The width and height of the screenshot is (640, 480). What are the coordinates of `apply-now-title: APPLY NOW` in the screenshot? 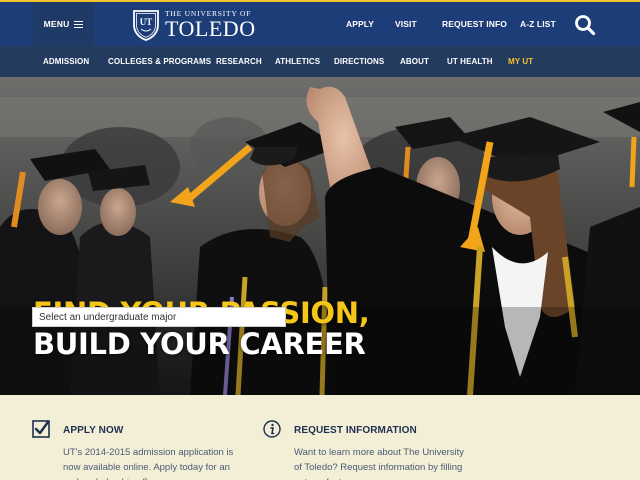 It's located at (93, 430).